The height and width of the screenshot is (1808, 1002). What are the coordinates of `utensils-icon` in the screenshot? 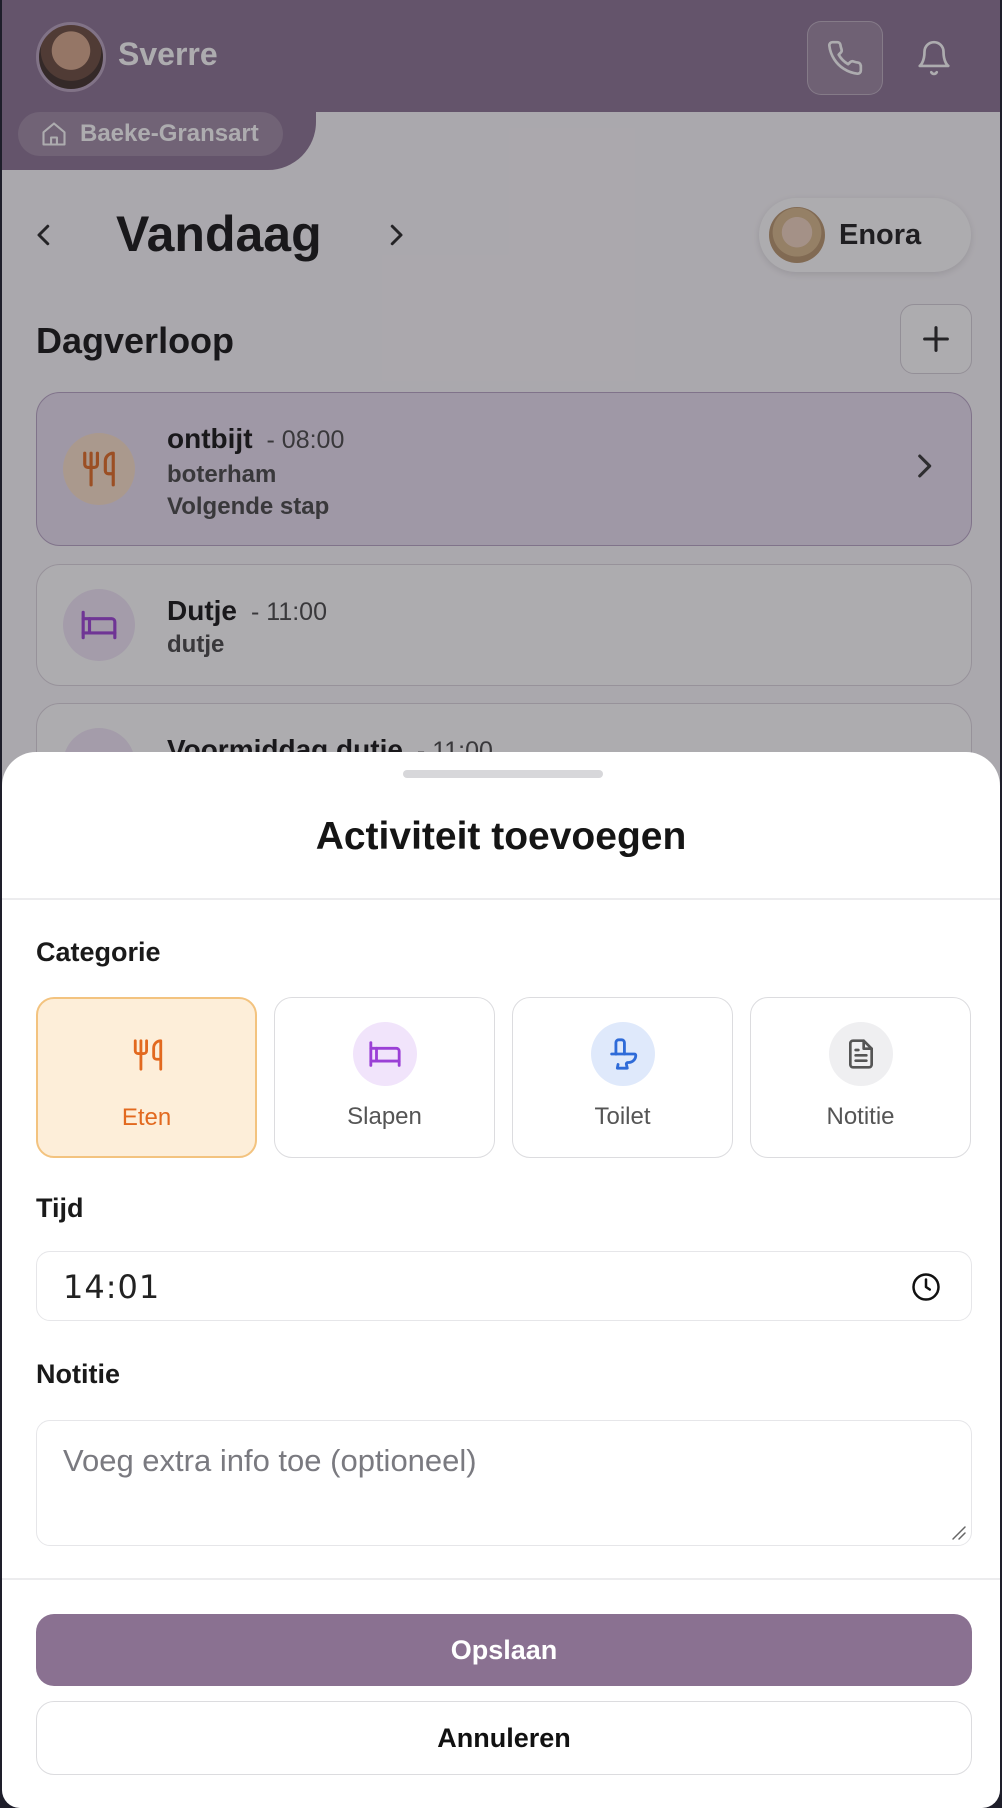 It's located at (148, 1055).